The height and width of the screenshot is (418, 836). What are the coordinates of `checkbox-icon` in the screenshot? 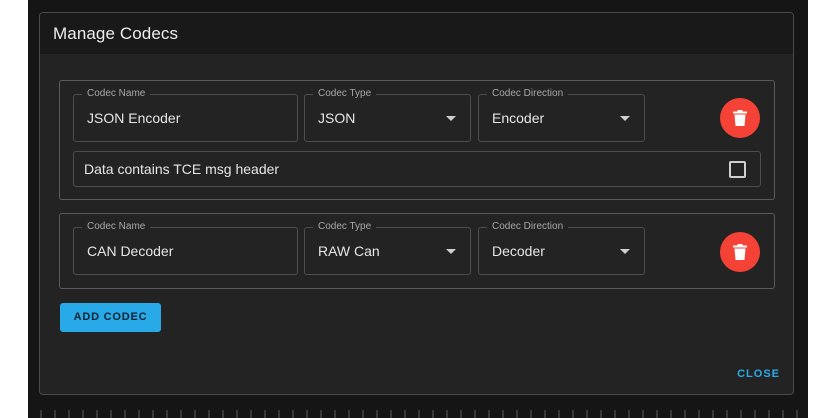 It's located at (737, 169).